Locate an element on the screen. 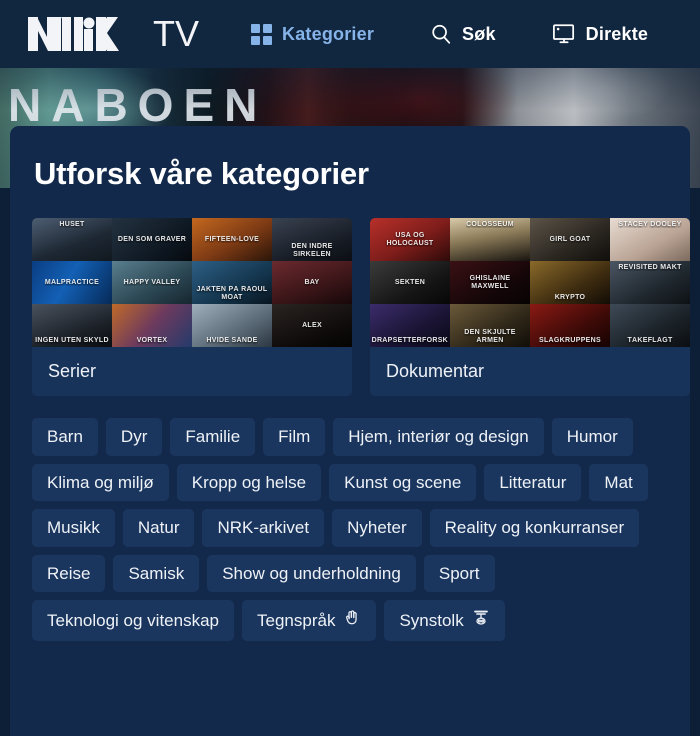 This screenshot has height=736, width=700. category-chip-humor: Humor is located at coordinates (592, 437).